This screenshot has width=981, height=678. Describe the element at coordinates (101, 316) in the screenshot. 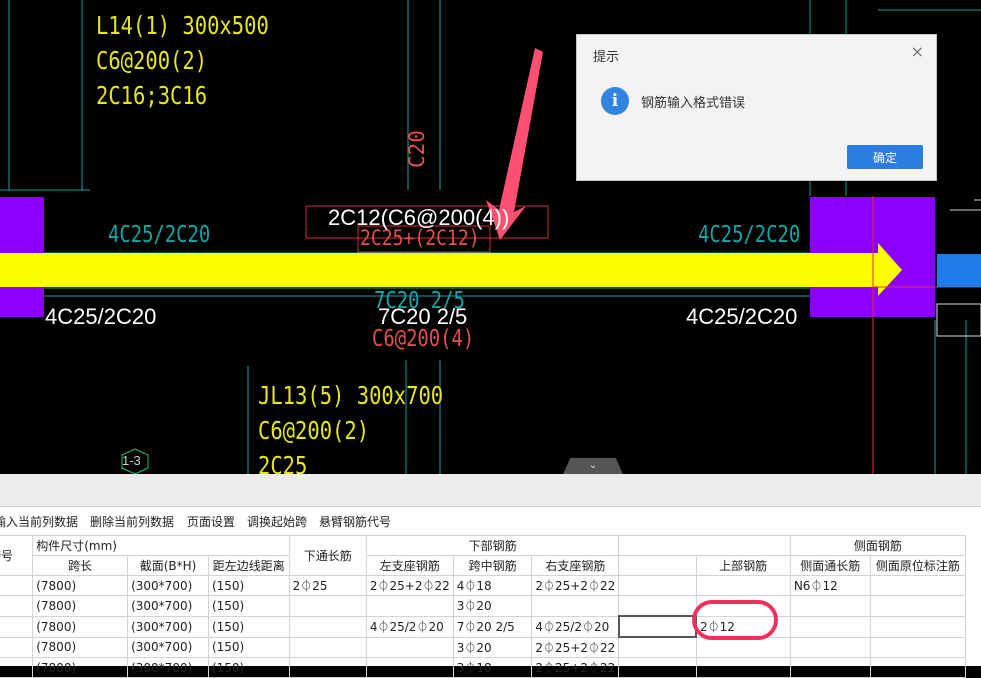

I see `left-support-white: 4C25/2C20` at that location.